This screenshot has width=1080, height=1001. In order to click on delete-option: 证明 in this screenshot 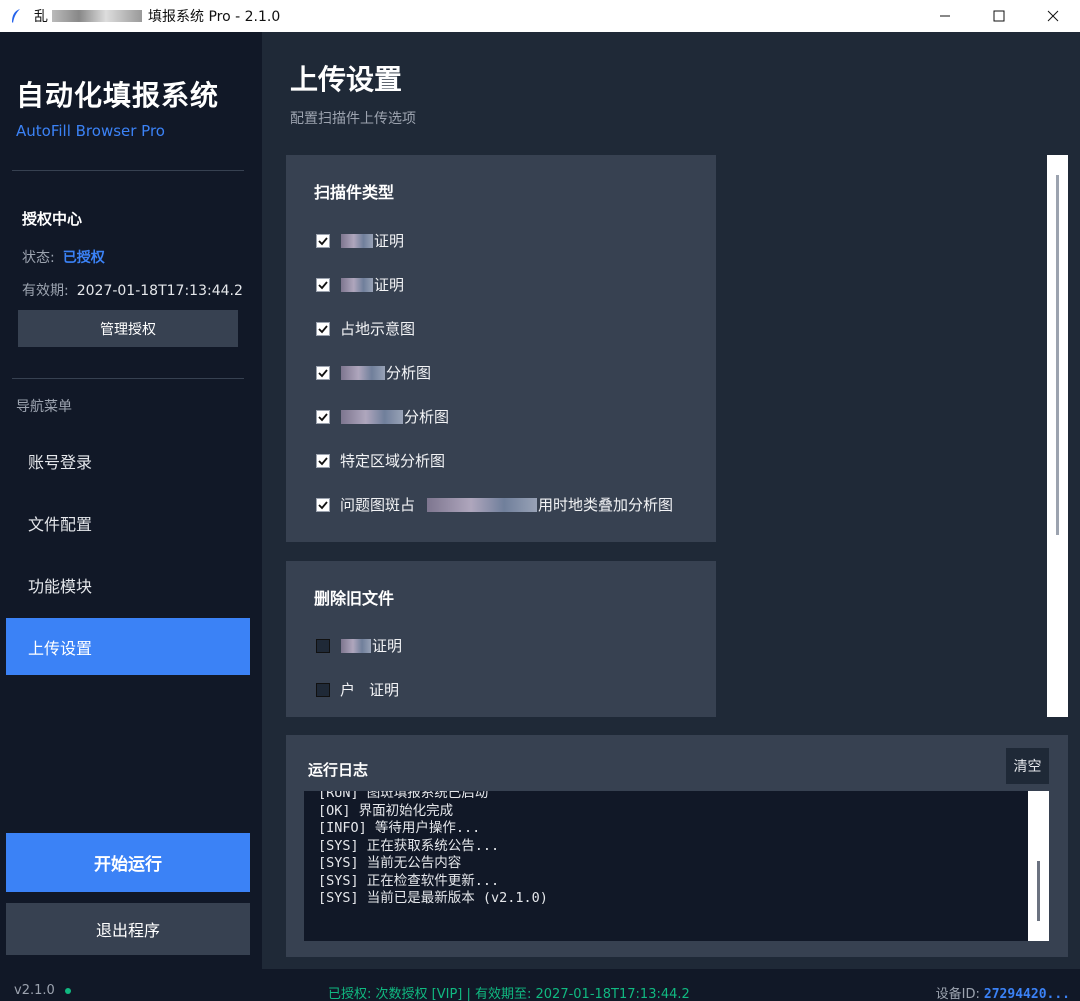, I will do `click(359, 645)`.